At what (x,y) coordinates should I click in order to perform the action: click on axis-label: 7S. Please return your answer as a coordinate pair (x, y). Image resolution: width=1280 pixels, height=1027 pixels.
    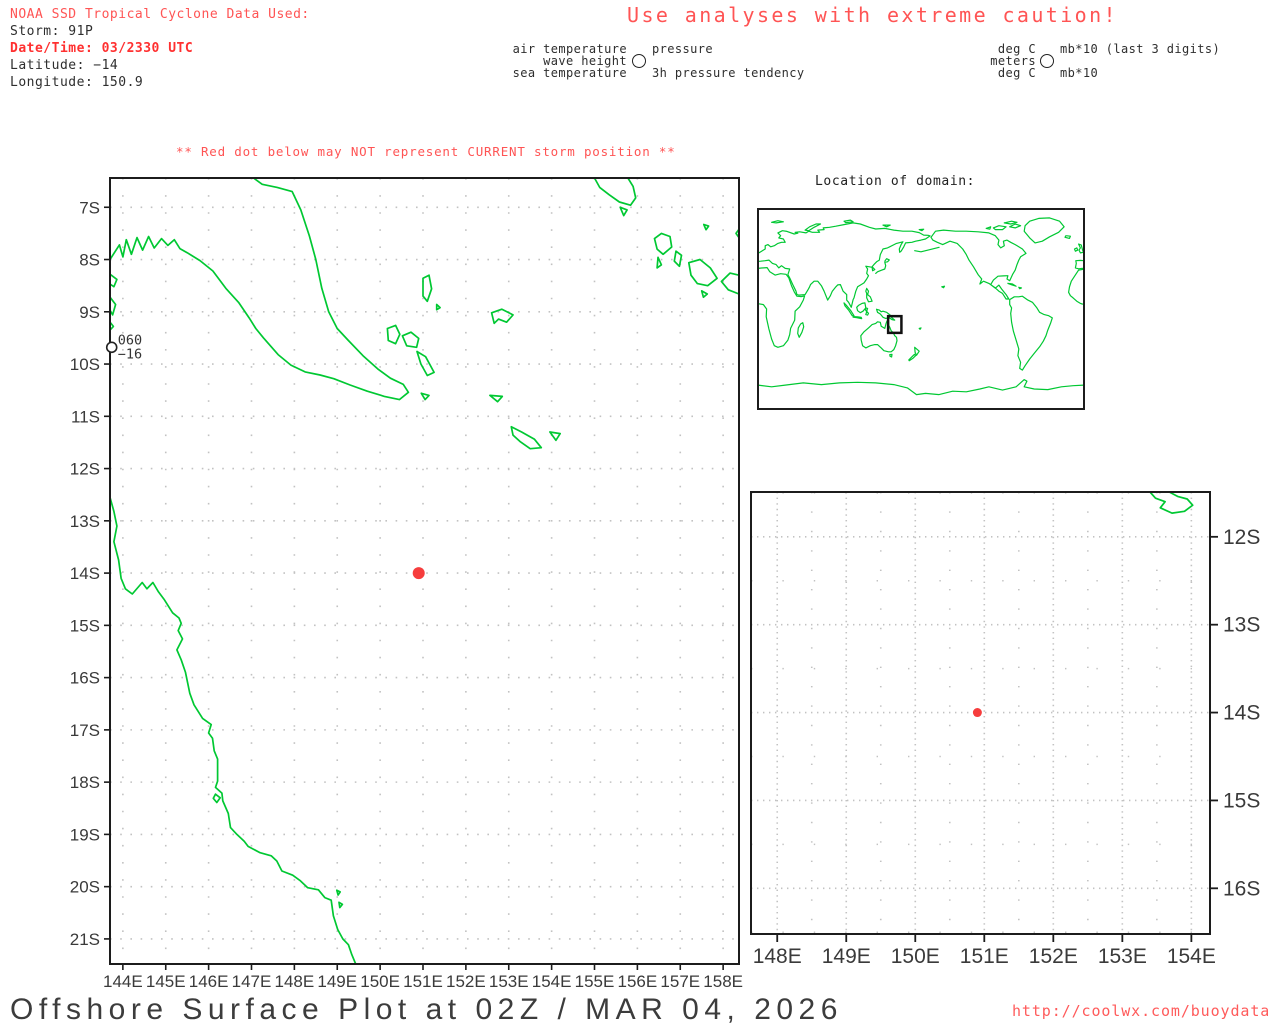
    Looking at the image, I should click on (89, 207).